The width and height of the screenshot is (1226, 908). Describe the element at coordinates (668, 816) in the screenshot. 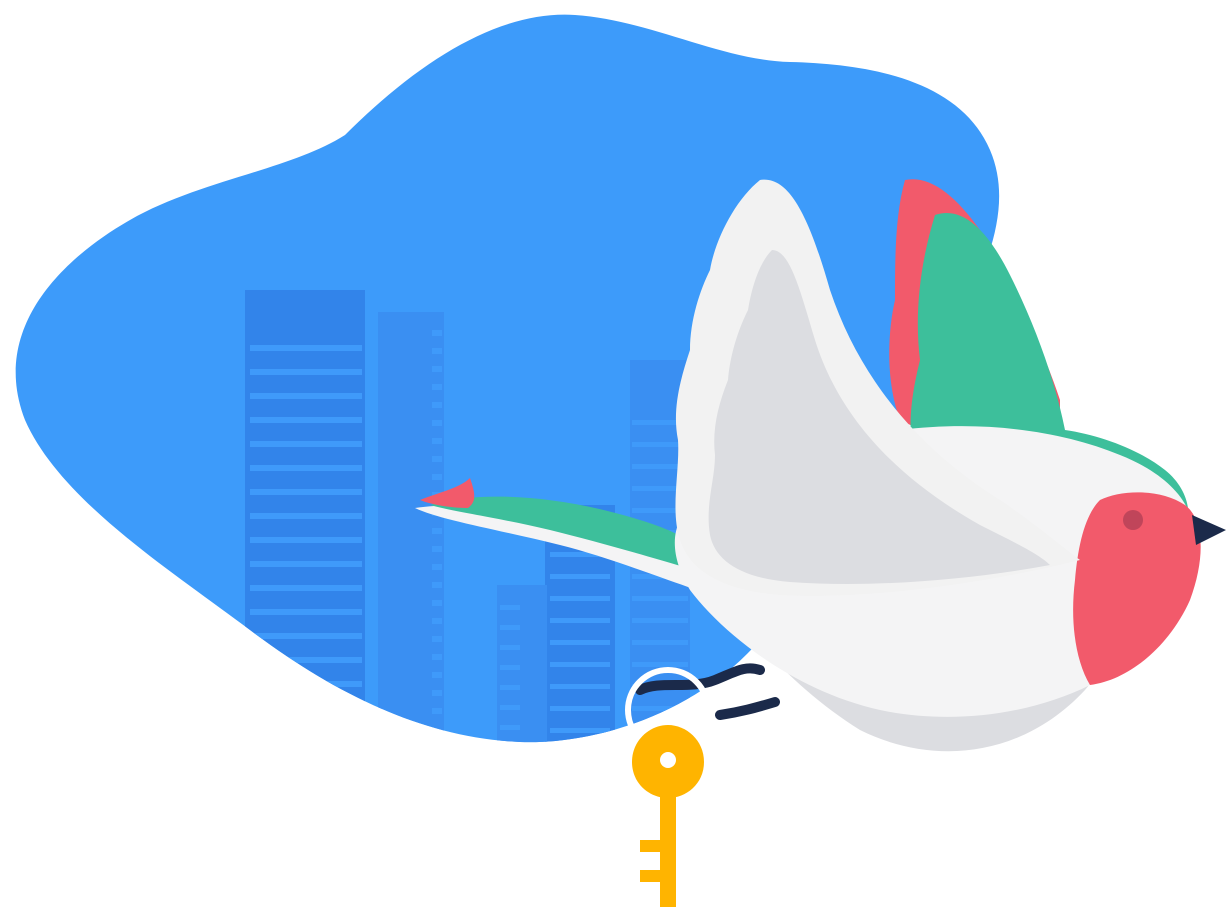

I see `key-icon` at that location.